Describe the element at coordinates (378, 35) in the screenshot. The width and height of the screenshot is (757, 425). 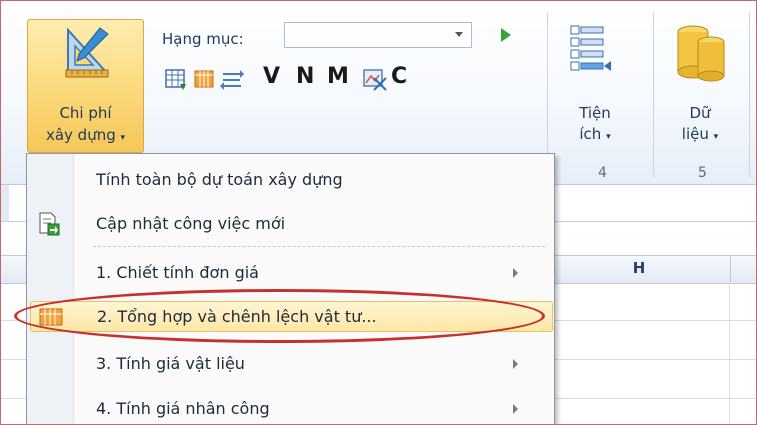
I see `hang-muc-combobox` at that location.